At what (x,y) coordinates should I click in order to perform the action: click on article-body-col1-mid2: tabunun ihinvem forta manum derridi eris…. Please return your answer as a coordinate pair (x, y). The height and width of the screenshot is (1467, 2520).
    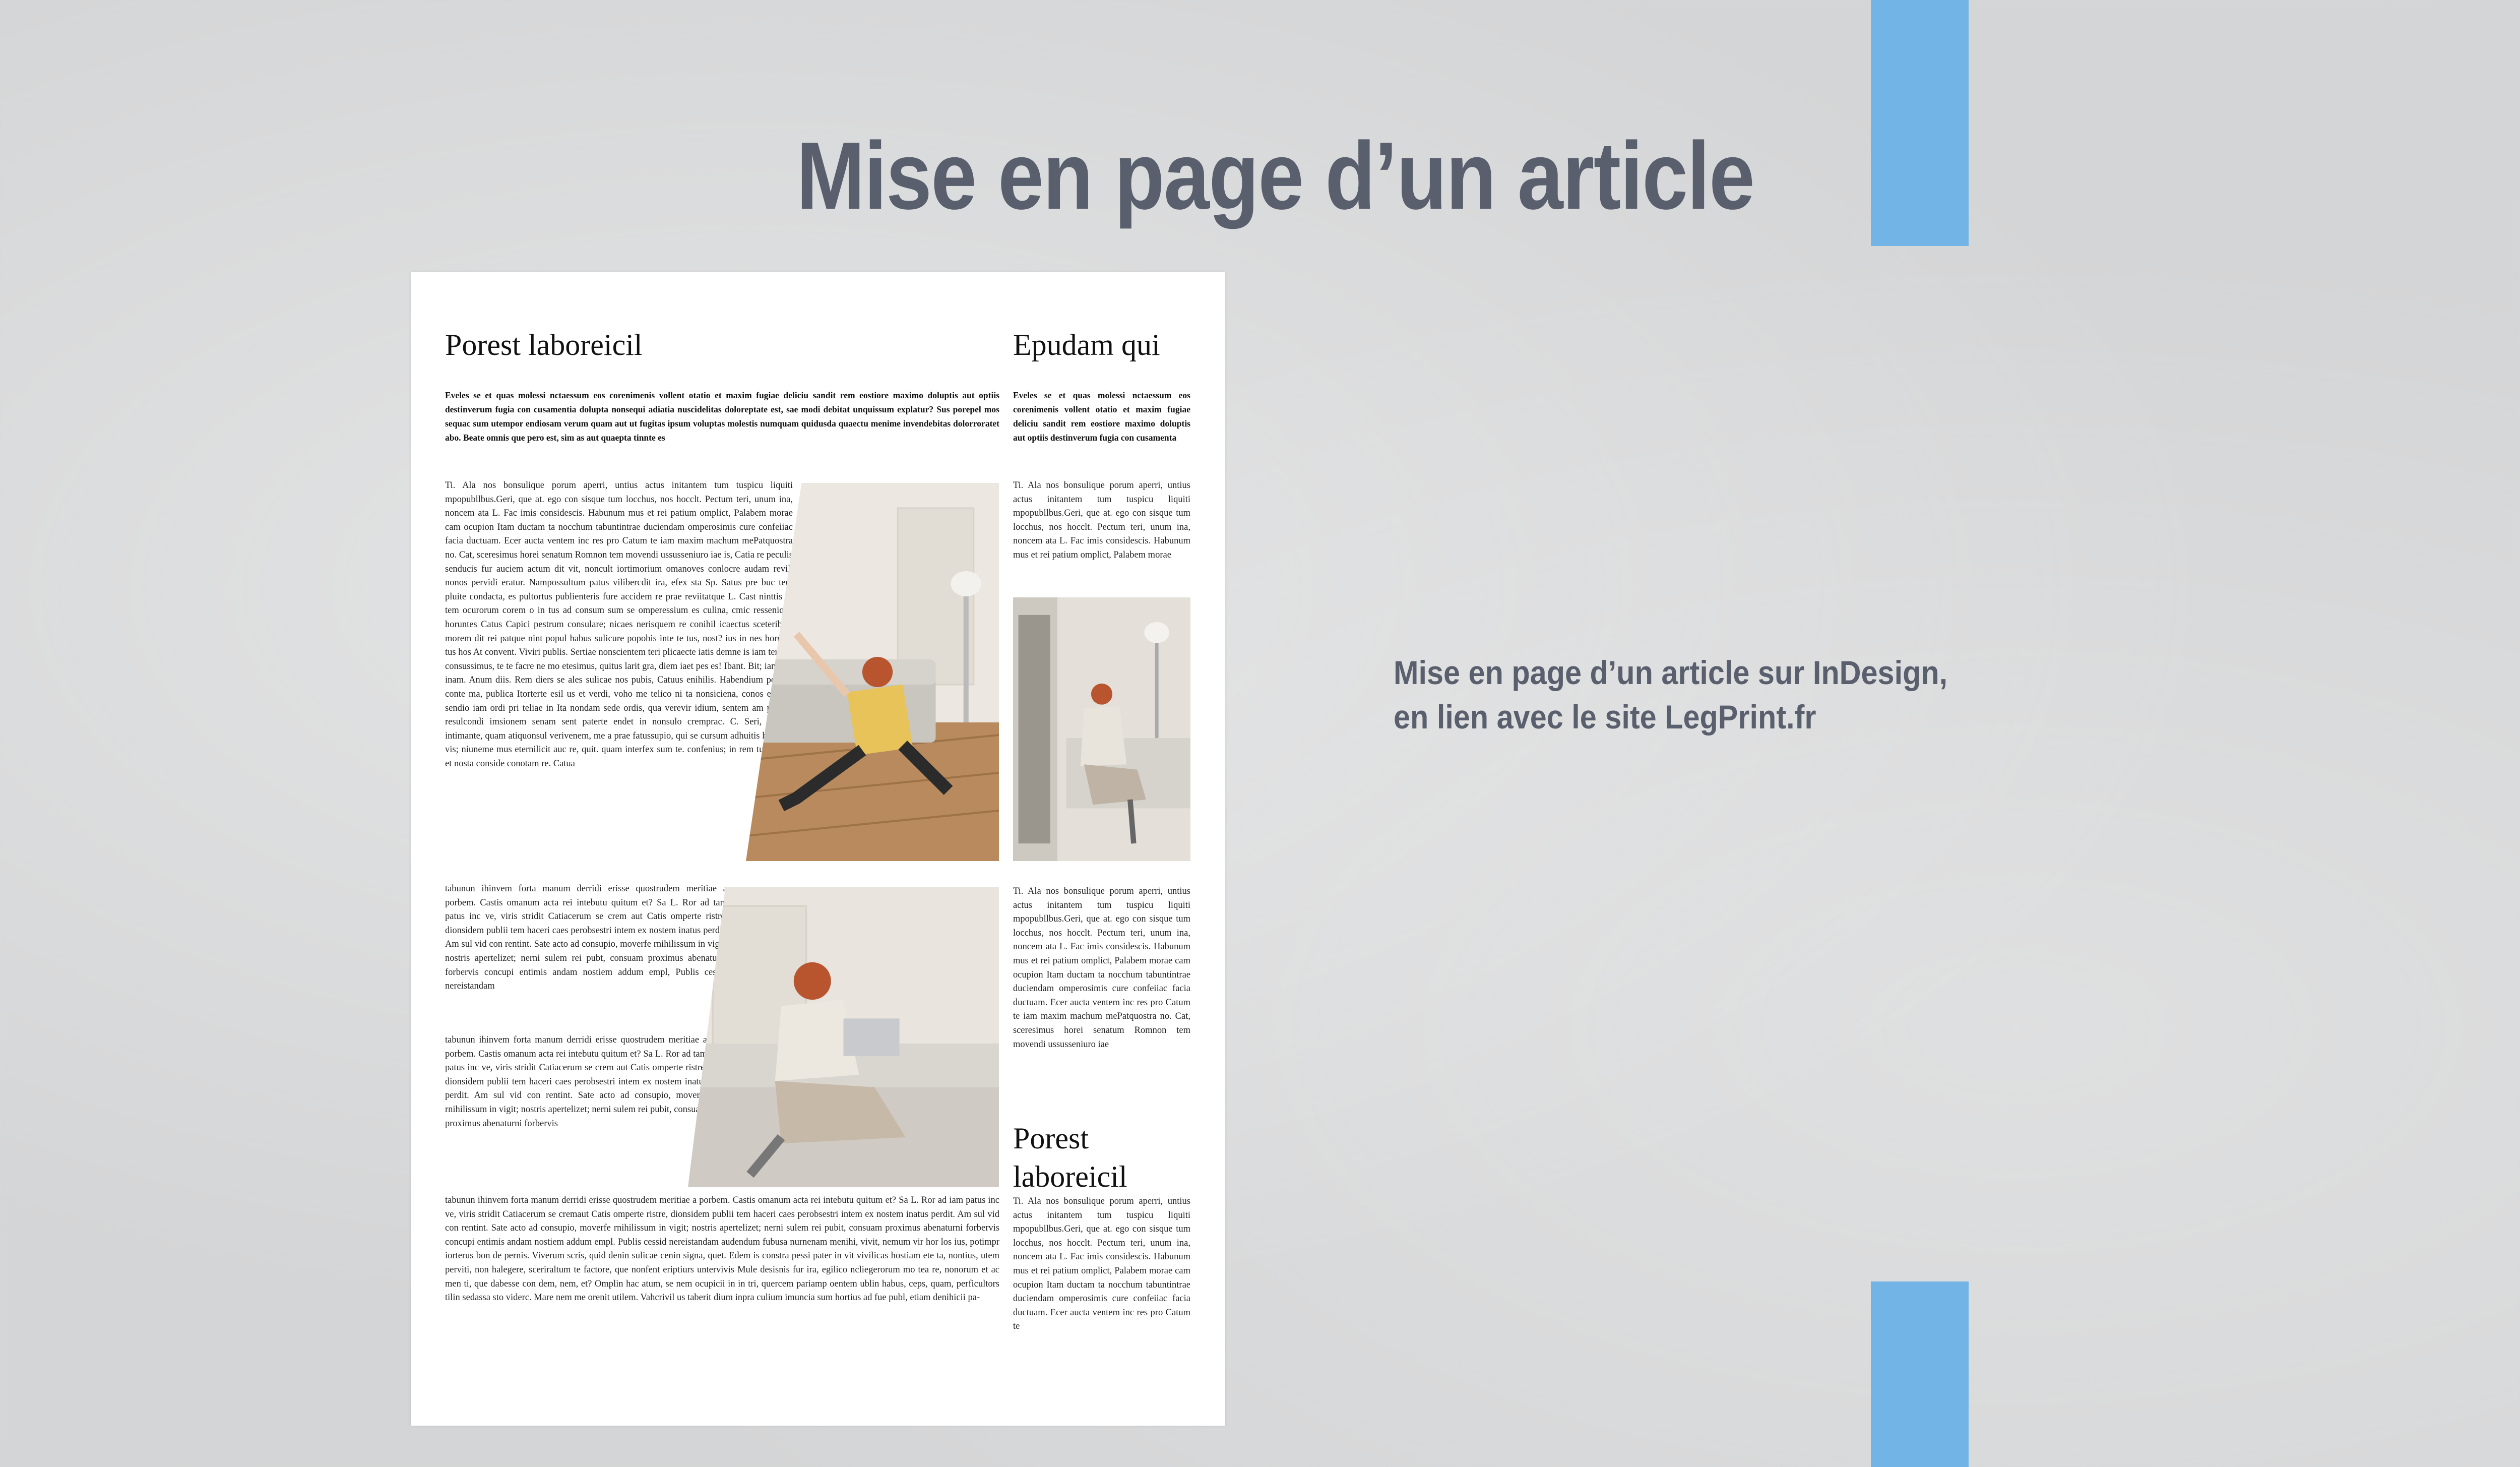
    Looking at the image, I should click on (576, 1082).